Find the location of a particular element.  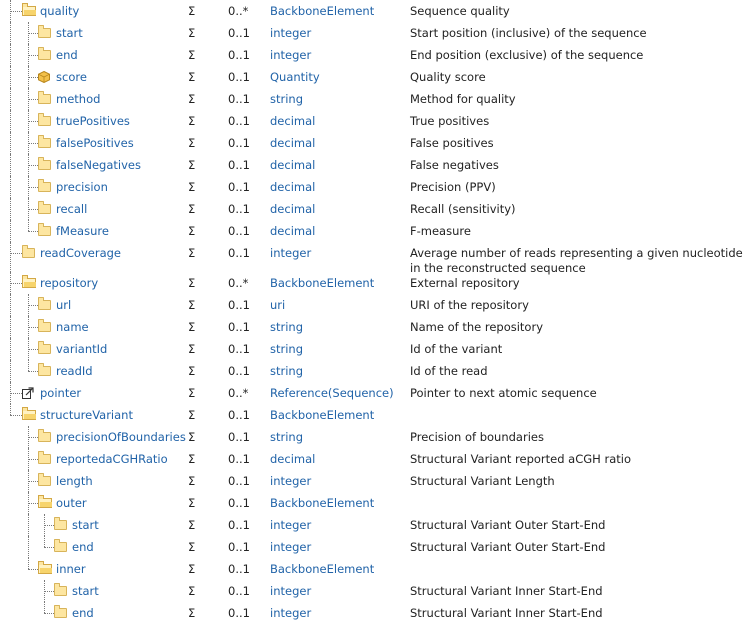

element-name-link: readCoverage is located at coordinates (80, 253).